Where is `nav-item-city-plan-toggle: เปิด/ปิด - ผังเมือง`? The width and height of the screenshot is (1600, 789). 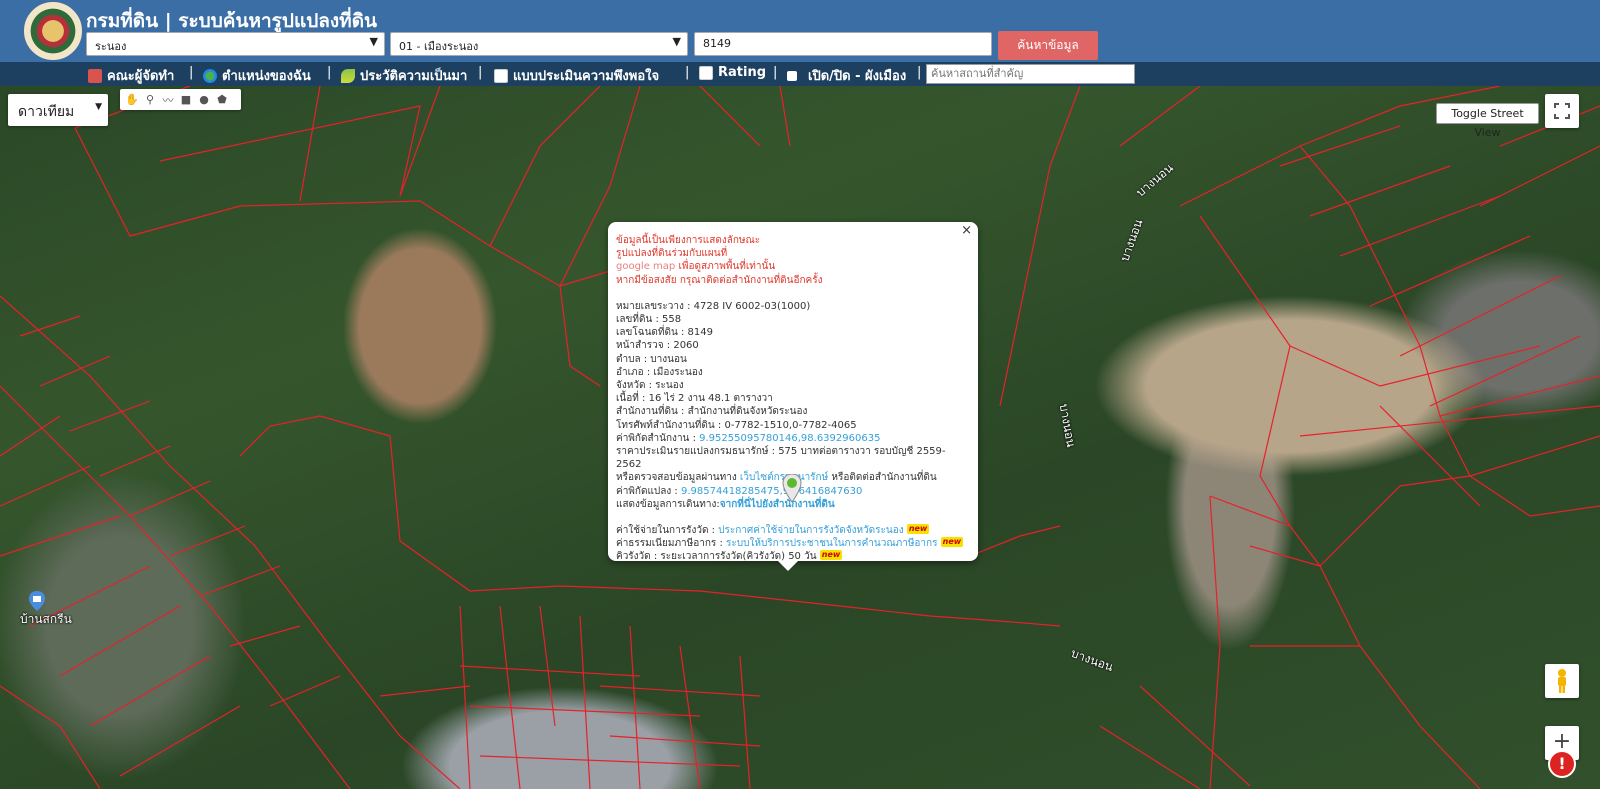 nav-item-city-plan-toggle: เปิด/ปิด - ผังเมือง is located at coordinates (846, 75).